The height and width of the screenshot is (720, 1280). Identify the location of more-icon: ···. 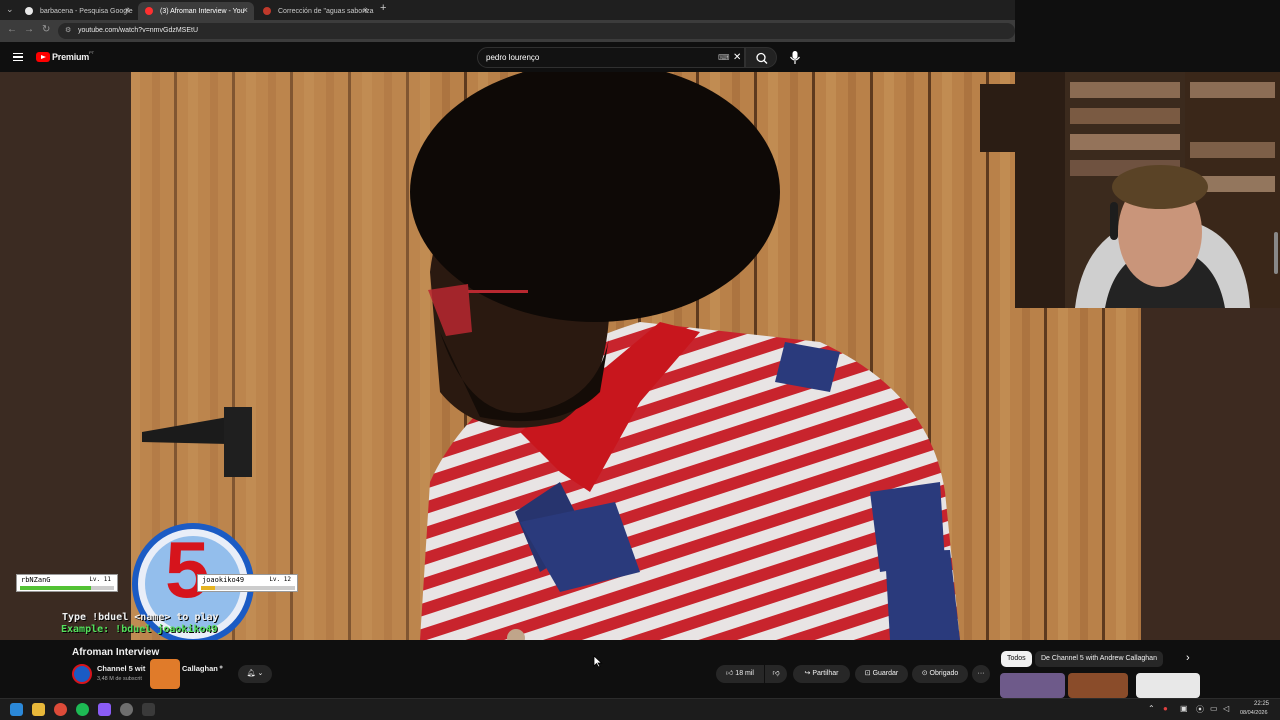
(981, 673).